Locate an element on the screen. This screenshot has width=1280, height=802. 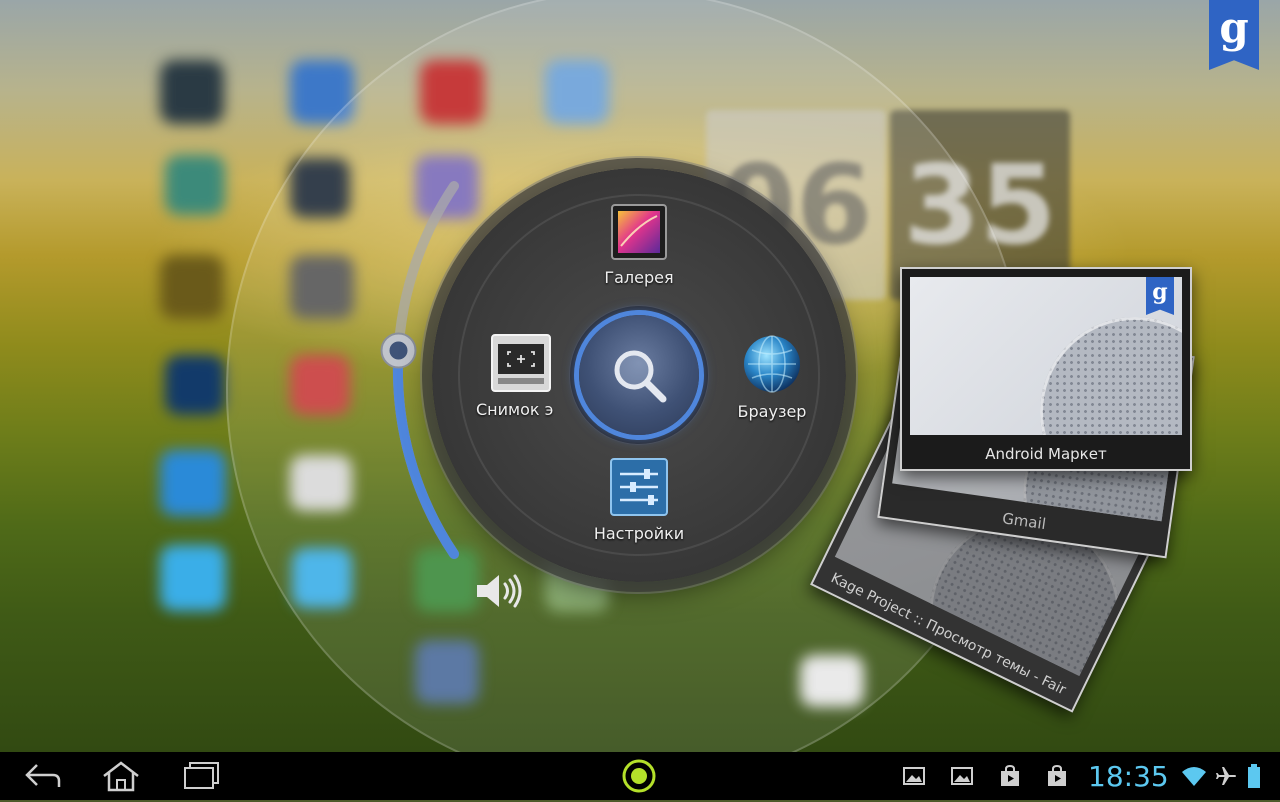
pie-item-screenshot: Снимок э is located at coordinates (513, 376).